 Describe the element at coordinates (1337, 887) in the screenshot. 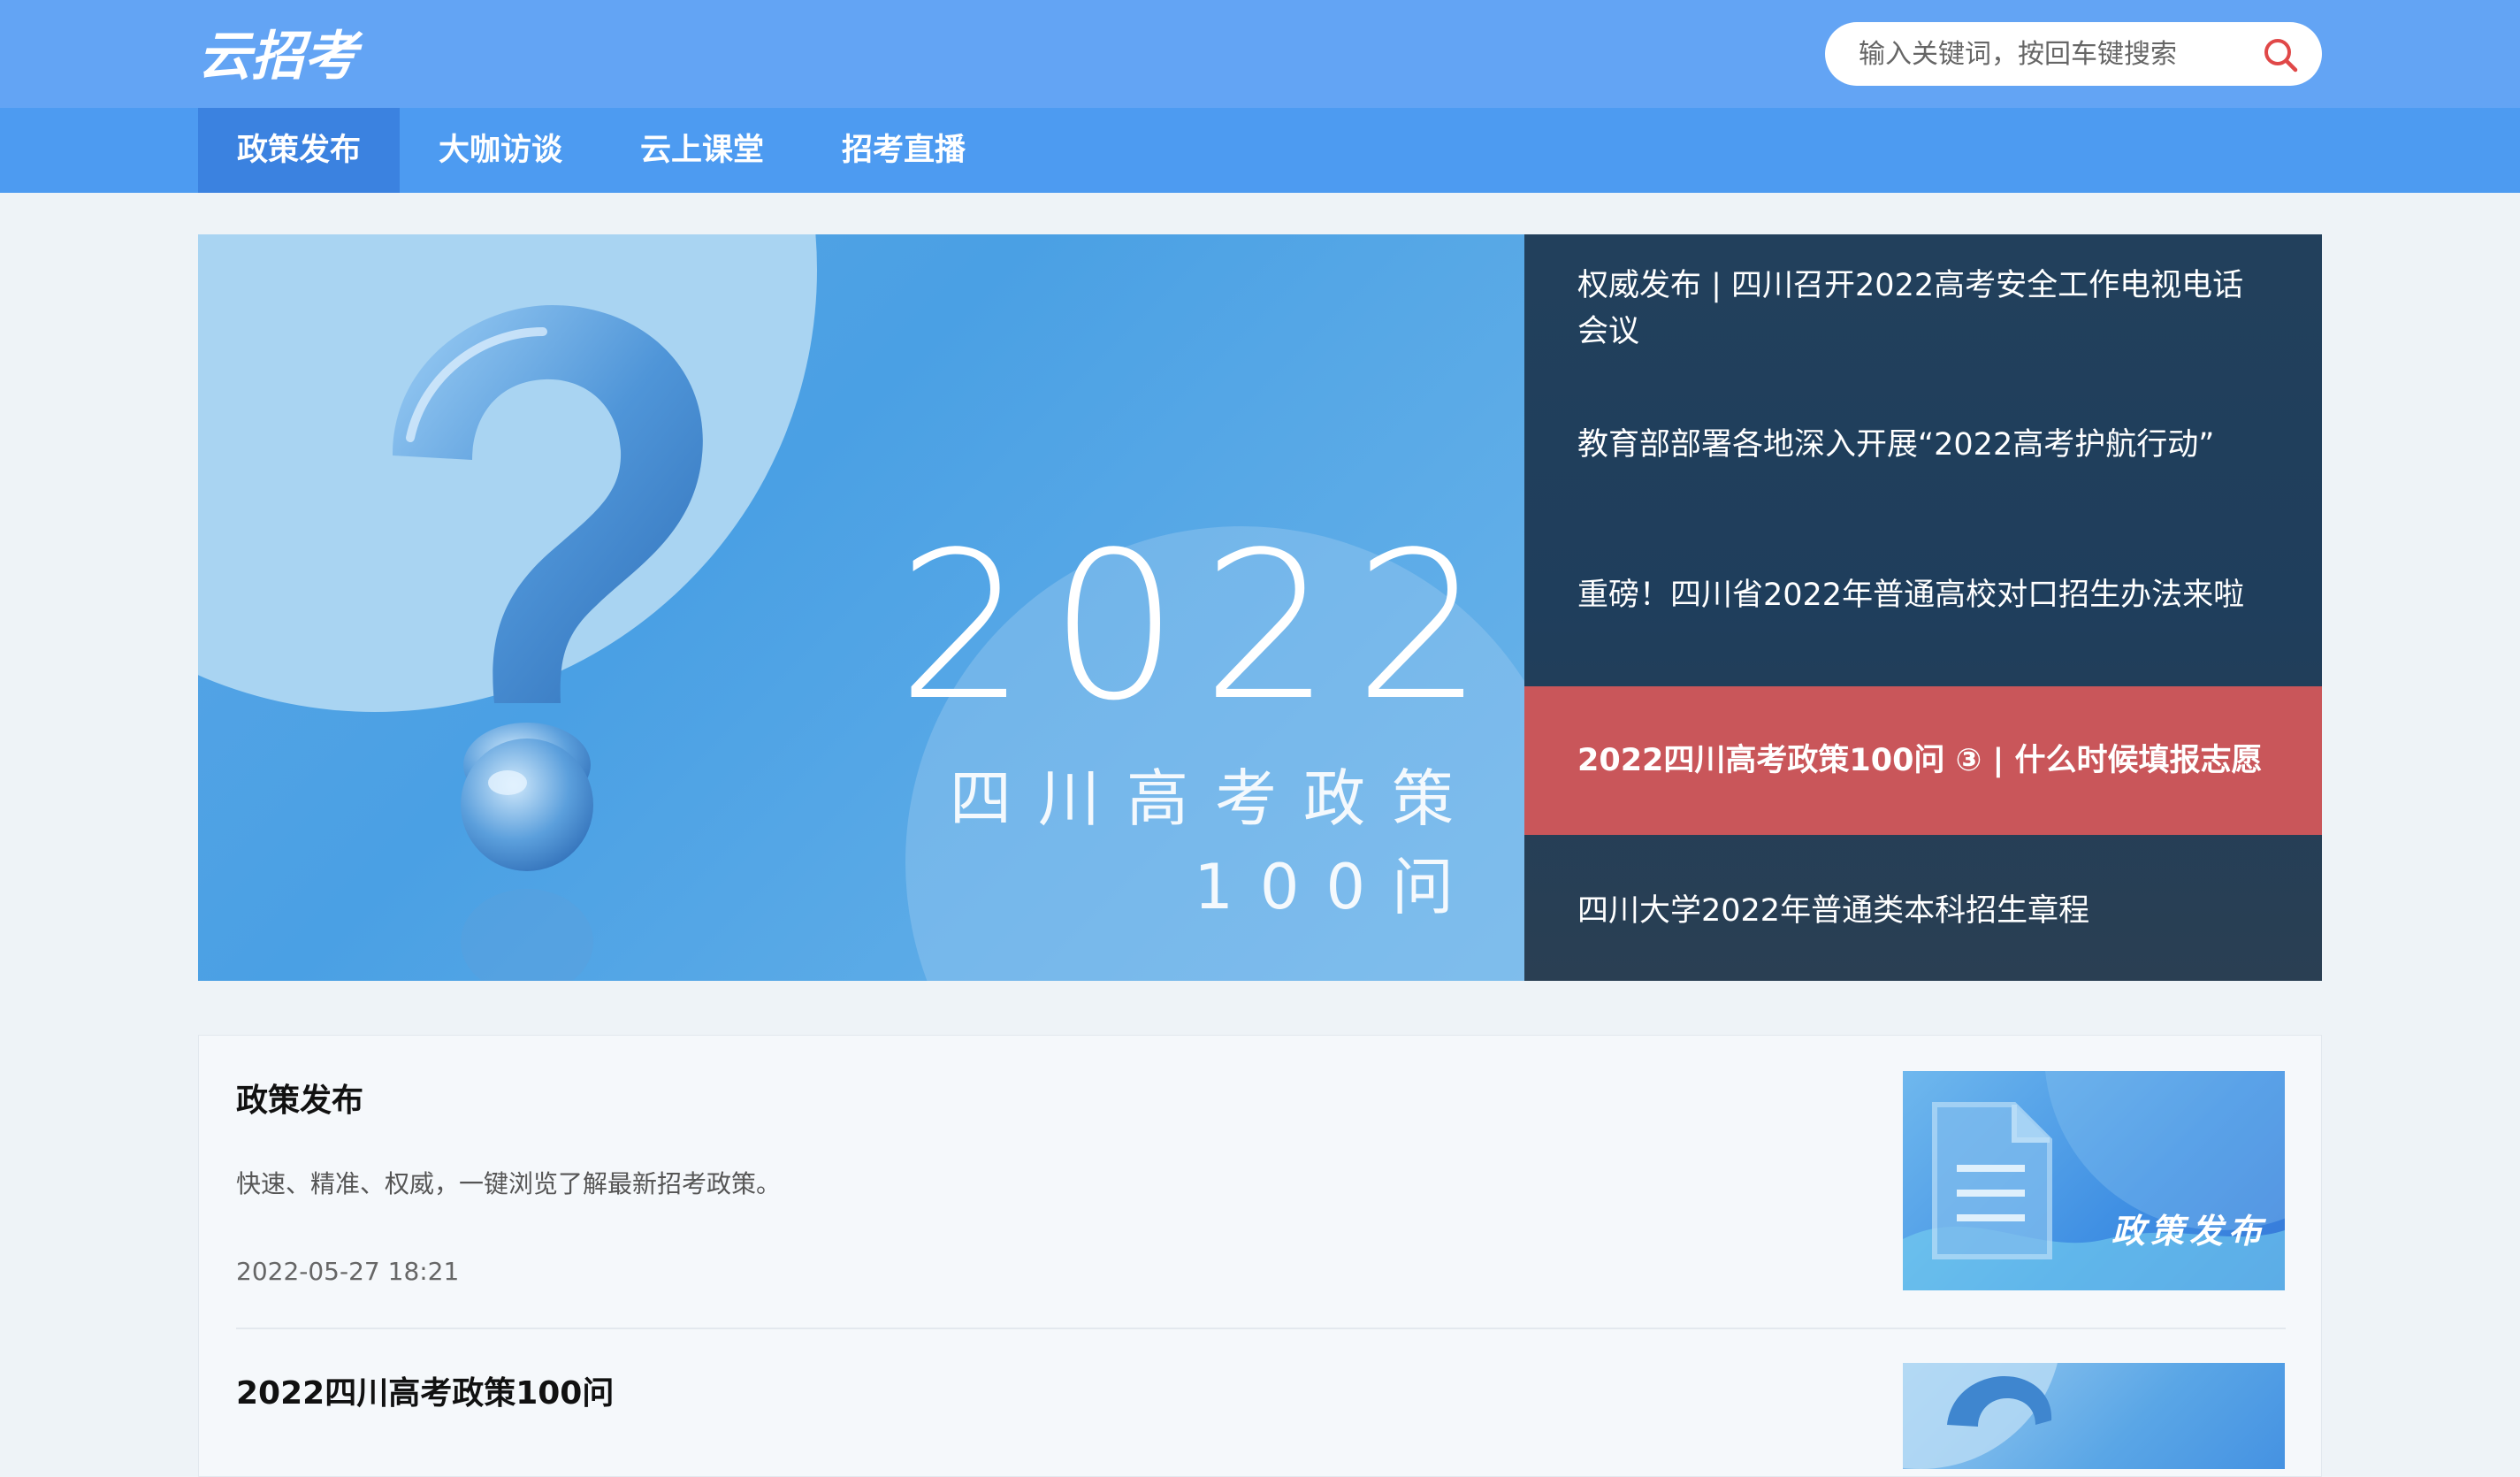

I see `hero-subtitle-line2: 100问` at that location.